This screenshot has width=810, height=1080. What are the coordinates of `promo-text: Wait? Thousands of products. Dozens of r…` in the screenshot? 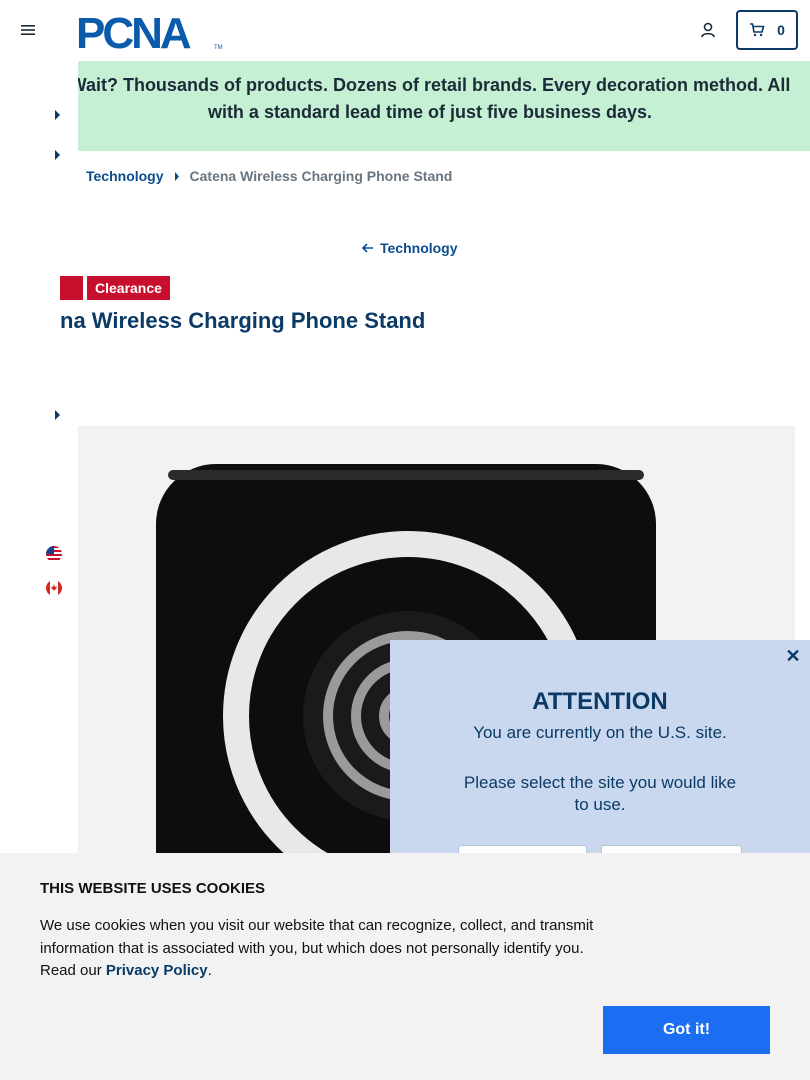 It's located at (430, 99).